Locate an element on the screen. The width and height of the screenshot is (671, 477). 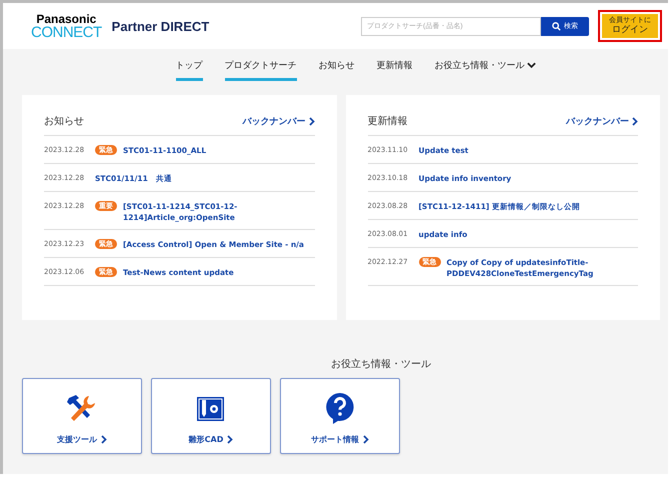
nav-tab: 更新情報 is located at coordinates (394, 67).